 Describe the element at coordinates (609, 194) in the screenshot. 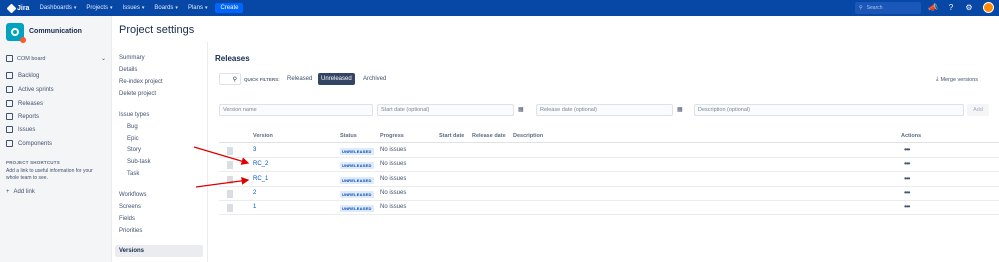

I see `table-row: 2 UNRELEASED No issues •••` at that location.